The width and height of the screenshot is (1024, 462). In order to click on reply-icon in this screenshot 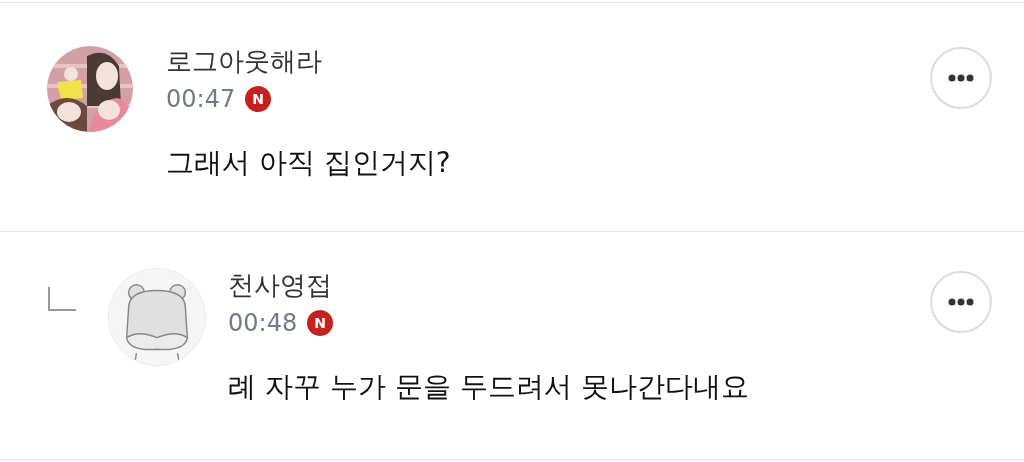, I will do `click(62, 299)`.